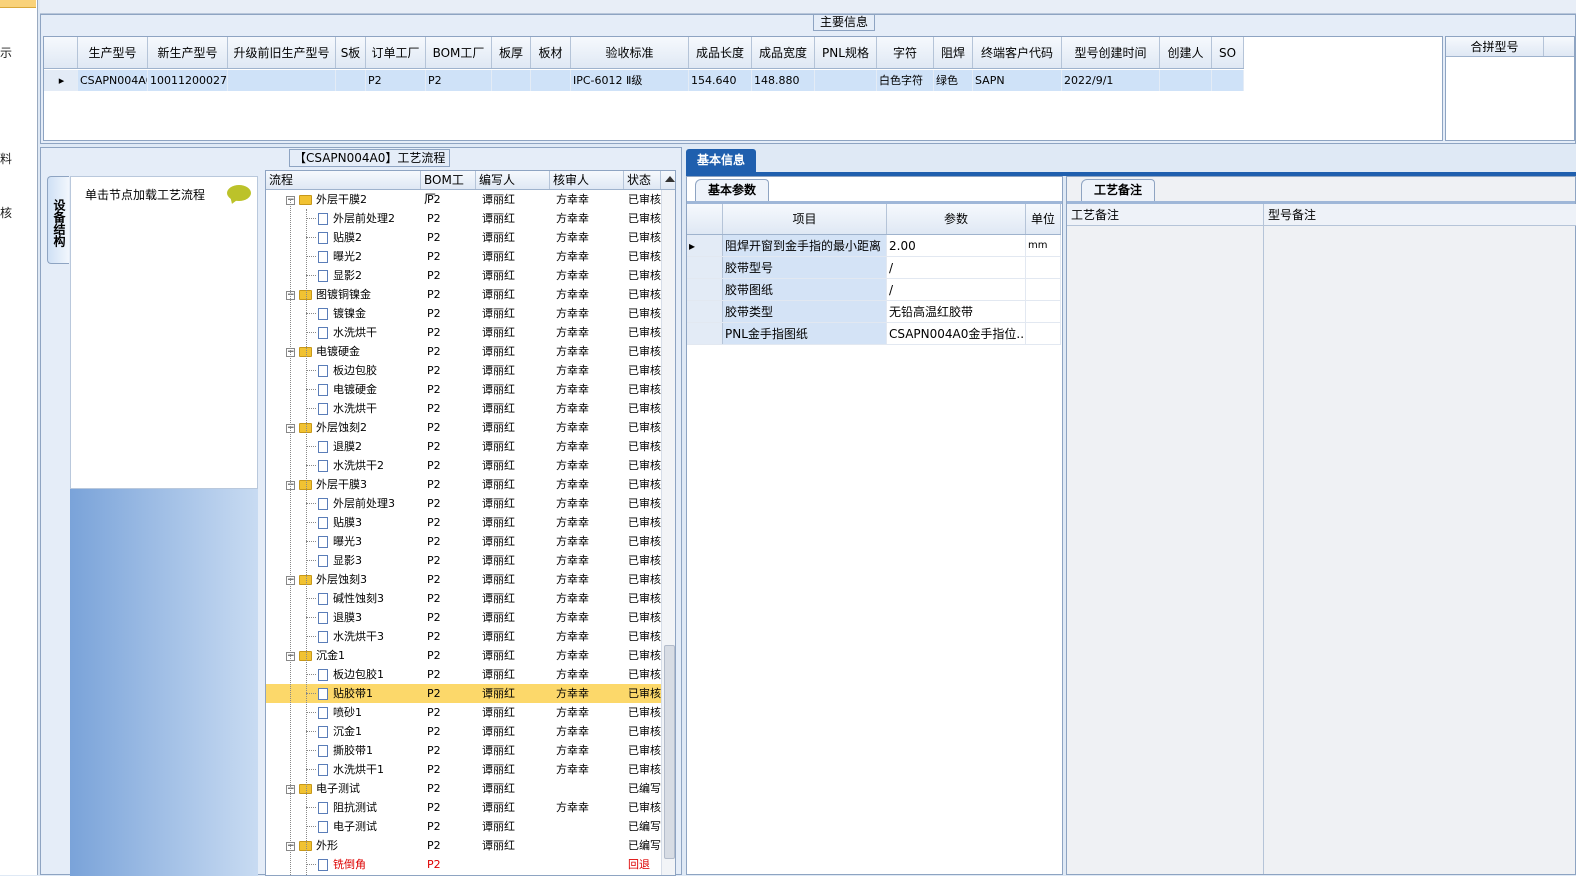  Describe the element at coordinates (6, 52) in the screenshot. I see `nav-label: 示` at that location.